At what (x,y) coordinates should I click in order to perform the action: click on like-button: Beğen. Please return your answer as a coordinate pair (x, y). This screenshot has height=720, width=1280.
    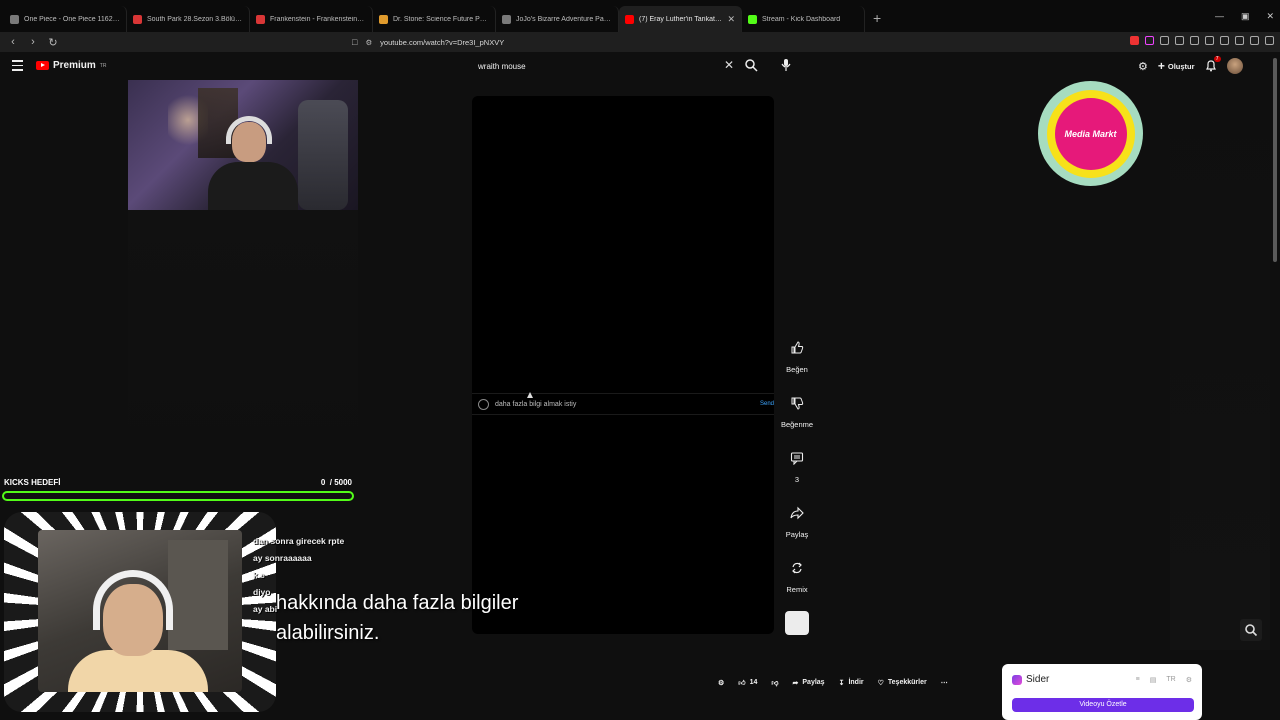
    Looking at the image, I should click on (797, 363).